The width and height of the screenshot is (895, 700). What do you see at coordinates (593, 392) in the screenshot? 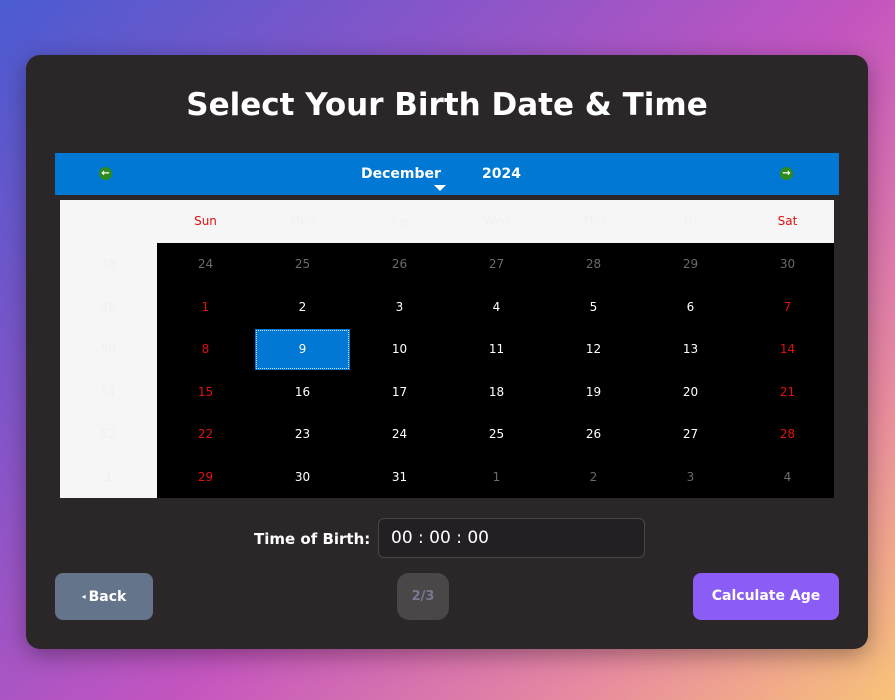
I see `calendar-day: 19` at bounding box center [593, 392].